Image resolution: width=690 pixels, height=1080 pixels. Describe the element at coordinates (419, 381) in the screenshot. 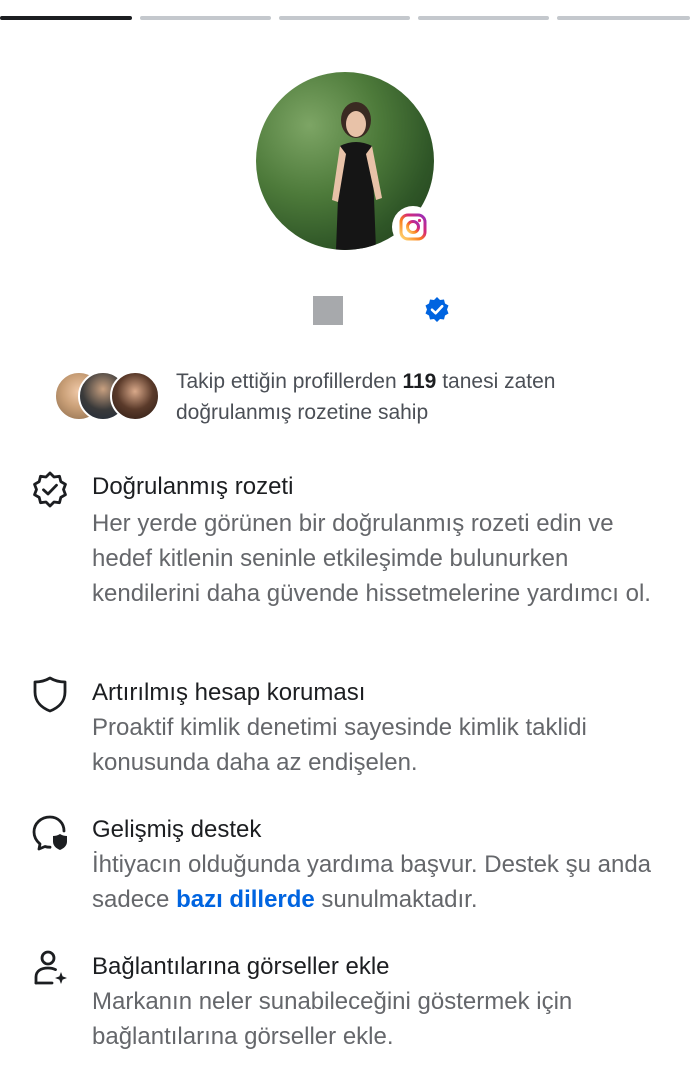

I see `mutual-count: 119` at that location.